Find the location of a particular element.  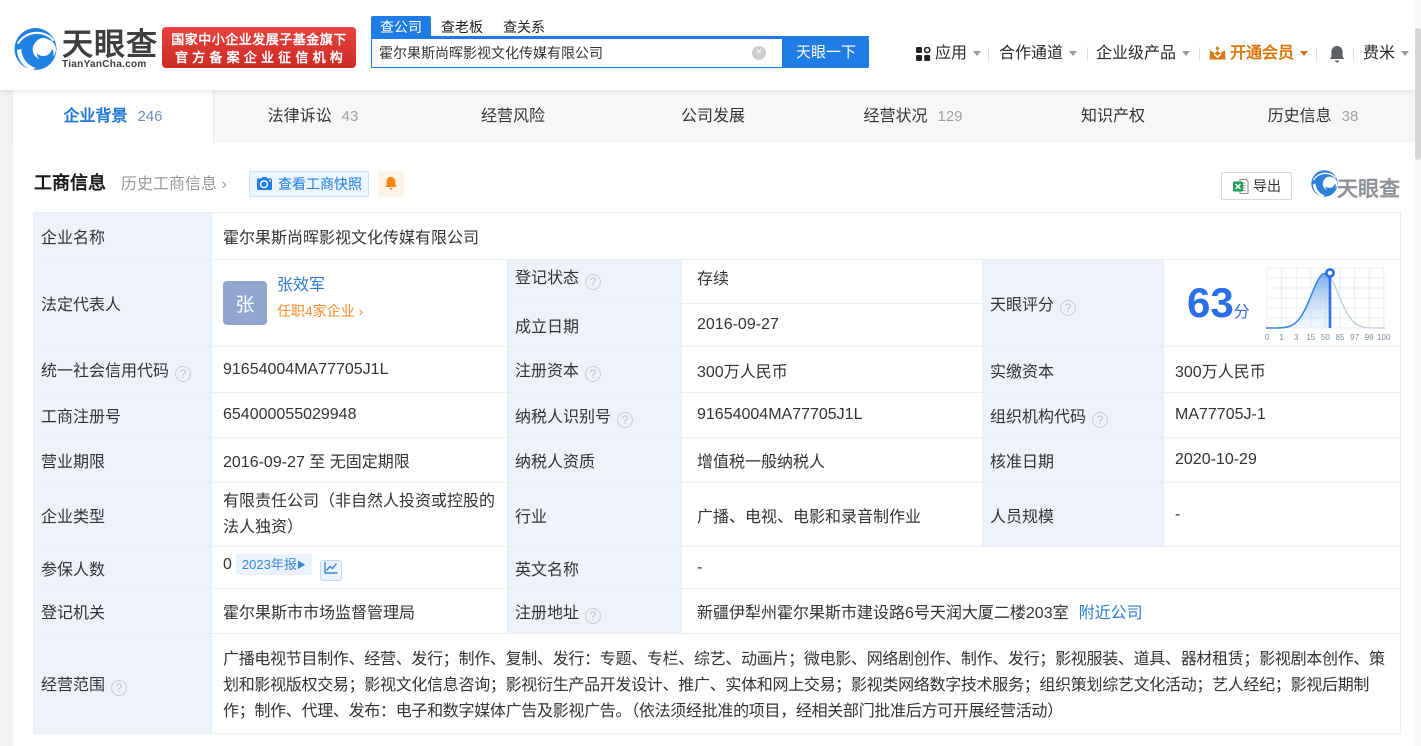

svg-text: 100 is located at coordinates (1384, 337).